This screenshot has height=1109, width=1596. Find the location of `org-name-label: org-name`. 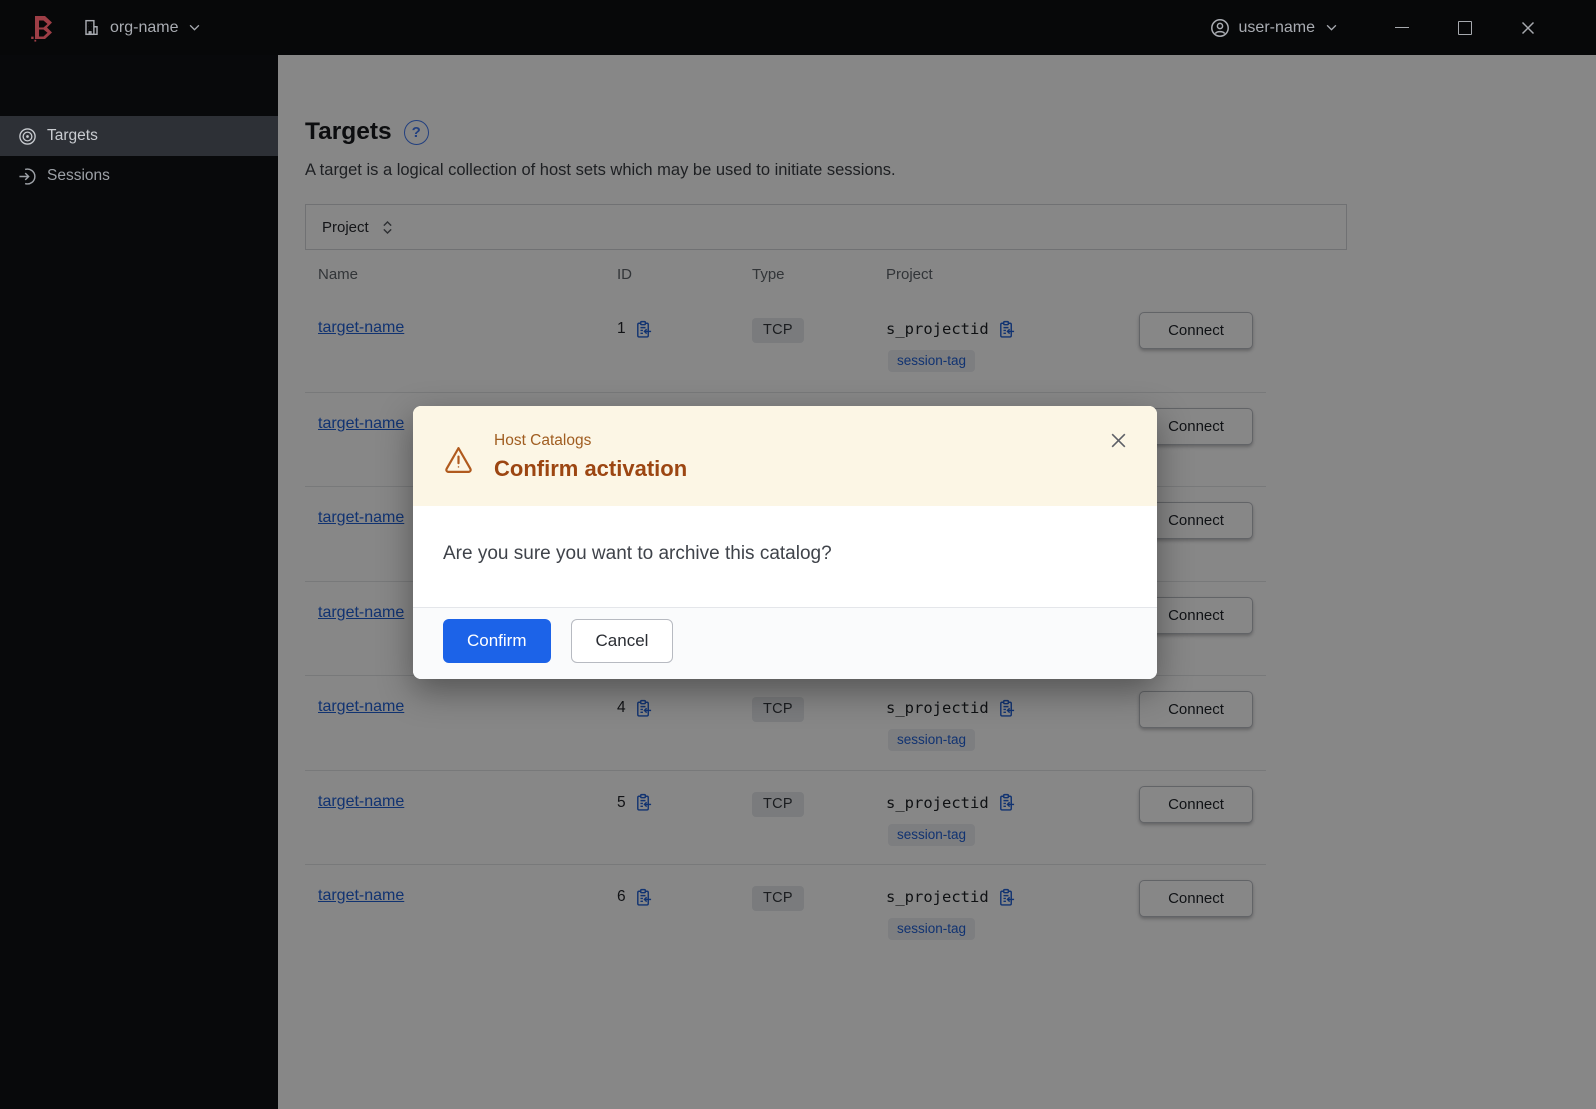

org-name-label: org-name is located at coordinates (144, 27).